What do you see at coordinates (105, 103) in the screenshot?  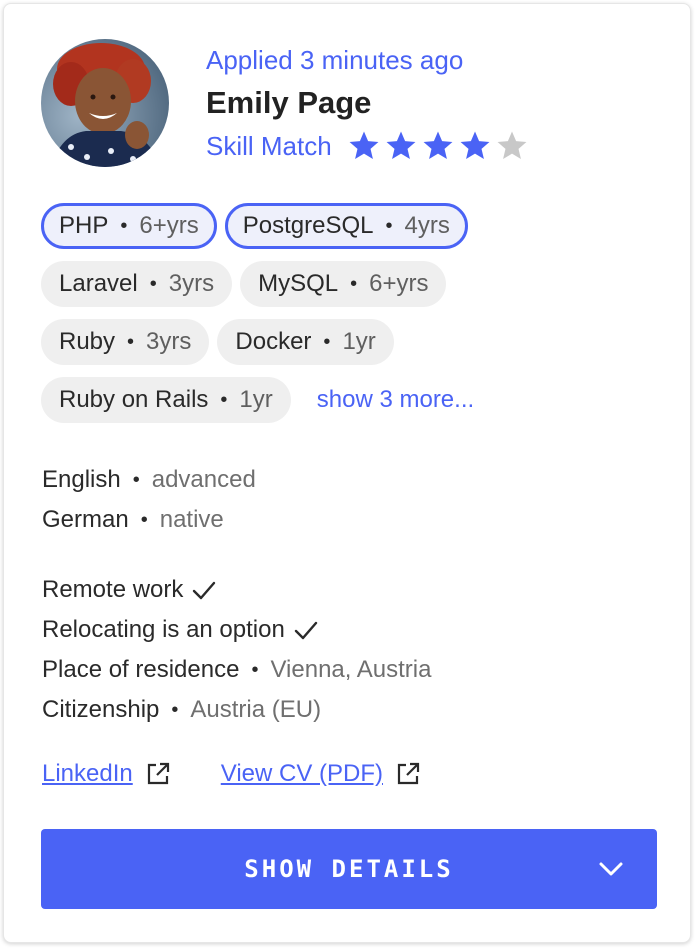 I see `avatar` at bounding box center [105, 103].